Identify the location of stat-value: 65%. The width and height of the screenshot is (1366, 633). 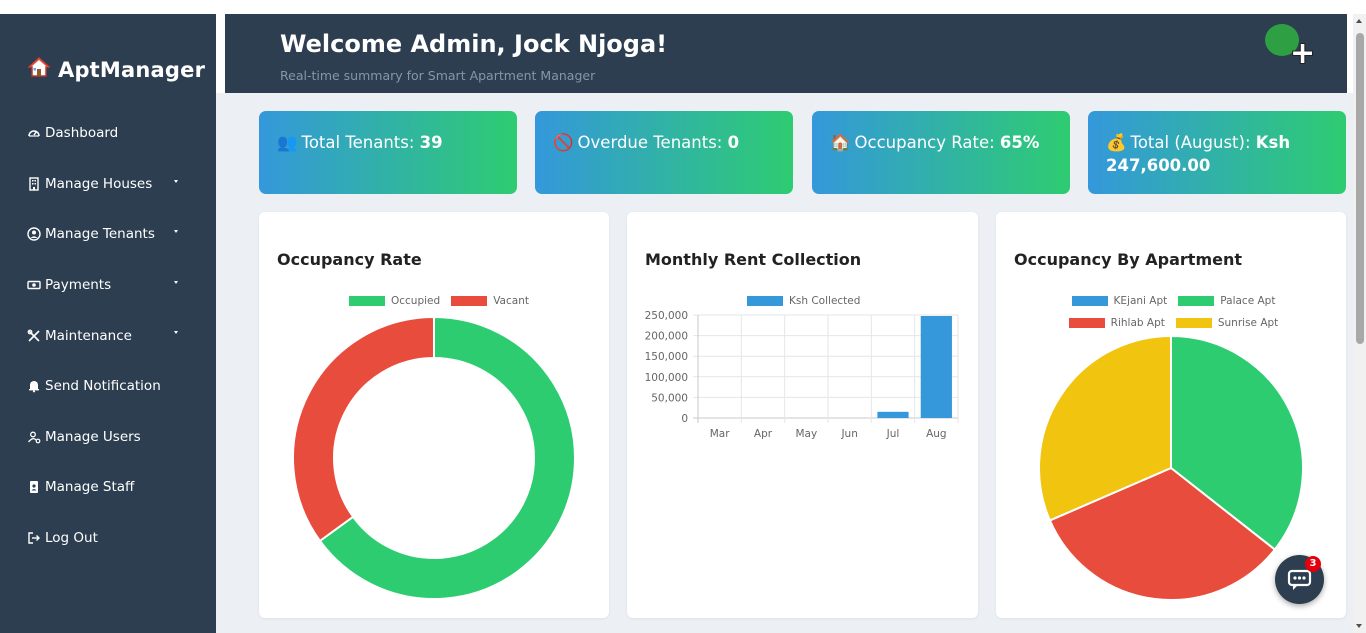
(1019, 142).